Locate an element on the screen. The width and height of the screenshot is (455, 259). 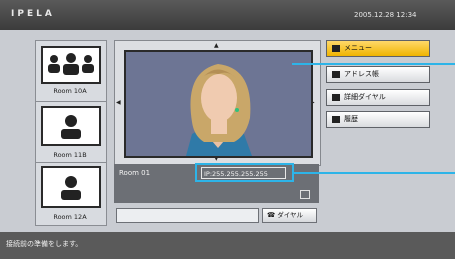
history-icon is located at coordinates (336, 119).